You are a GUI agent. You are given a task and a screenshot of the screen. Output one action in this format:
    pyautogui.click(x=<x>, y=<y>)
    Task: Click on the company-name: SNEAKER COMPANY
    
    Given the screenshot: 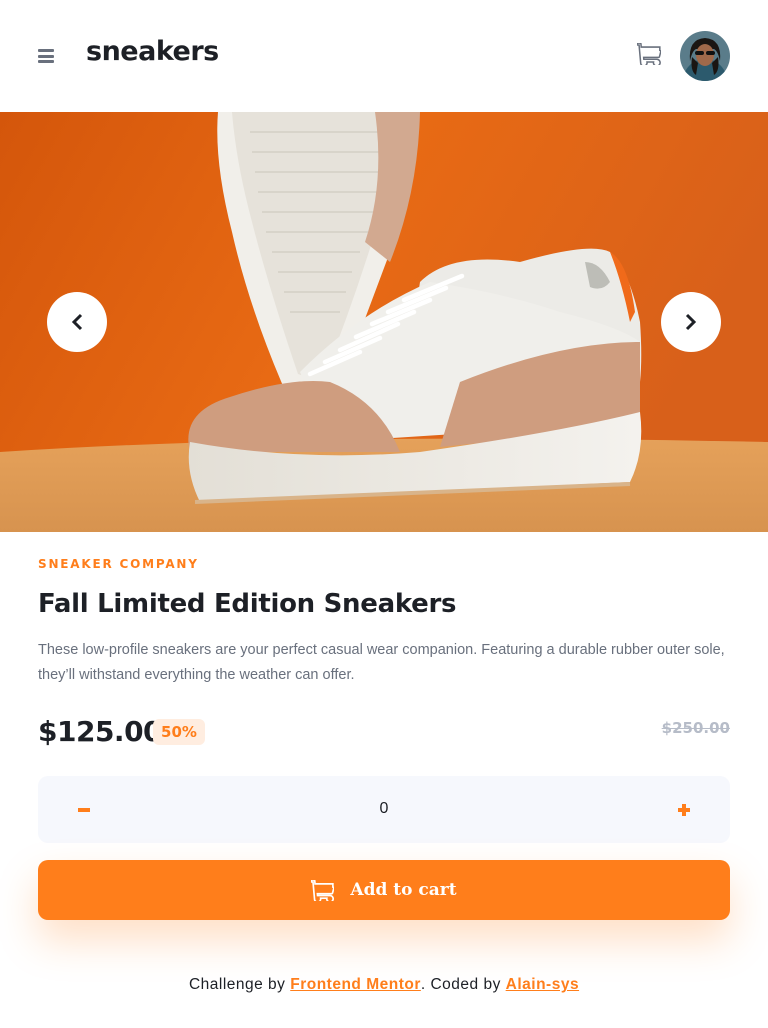 What is the action you would take?
    pyautogui.click(x=118, y=564)
    